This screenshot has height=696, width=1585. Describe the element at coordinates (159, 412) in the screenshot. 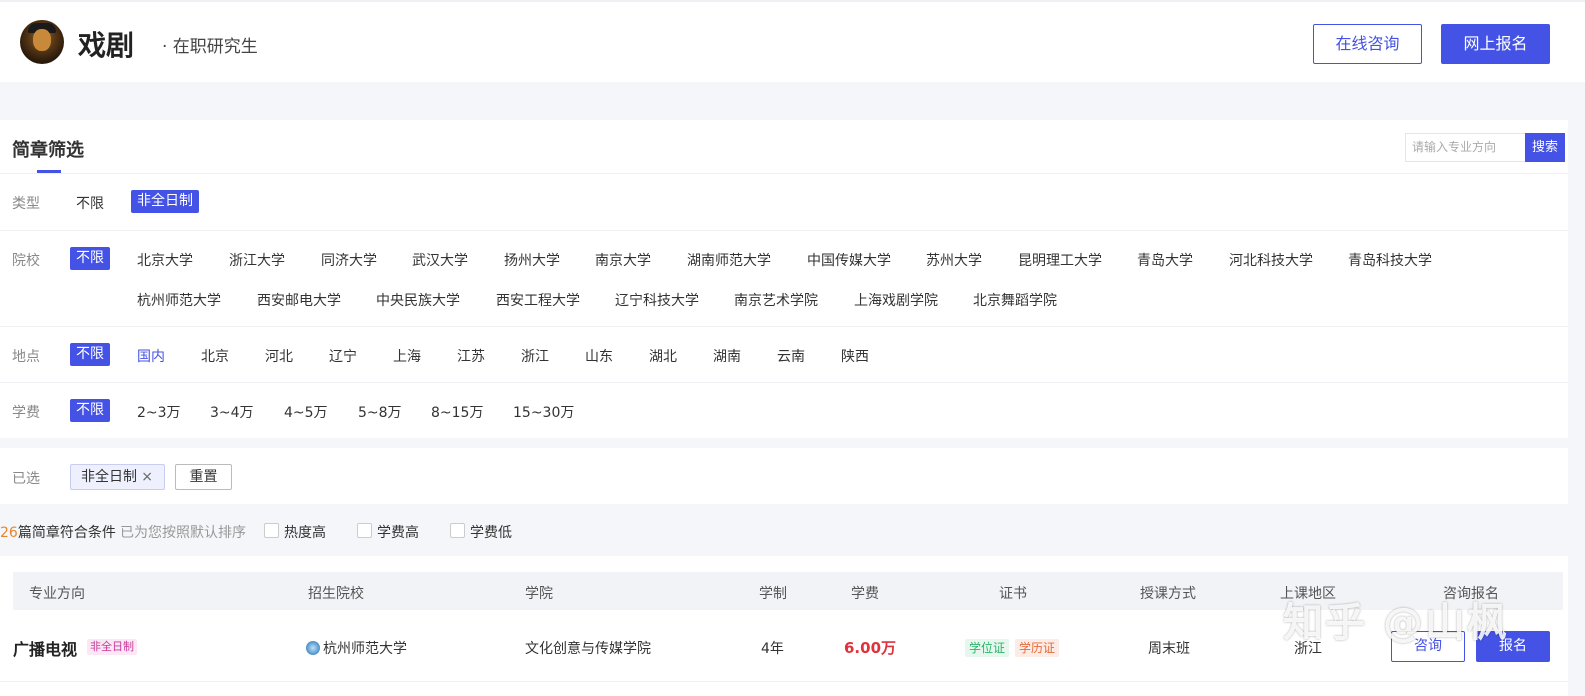

I see `filter-fee-option: 2~3万` at that location.